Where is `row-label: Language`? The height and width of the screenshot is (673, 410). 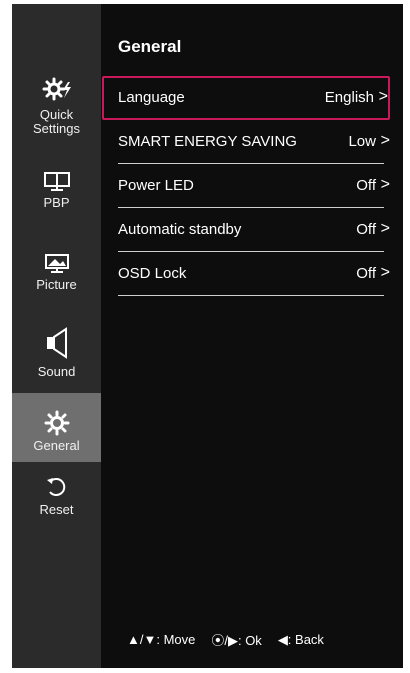
row-label: Language is located at coordinates (151, 97).